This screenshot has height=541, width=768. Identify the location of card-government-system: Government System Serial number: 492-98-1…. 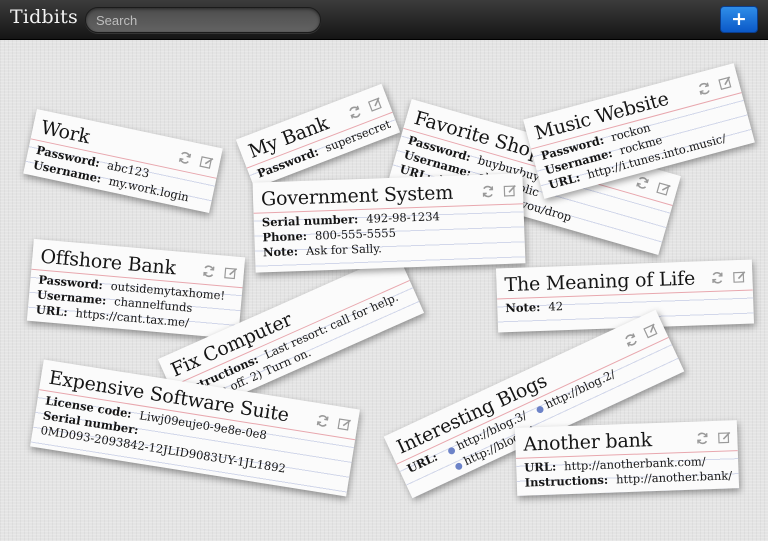
(389, 223).